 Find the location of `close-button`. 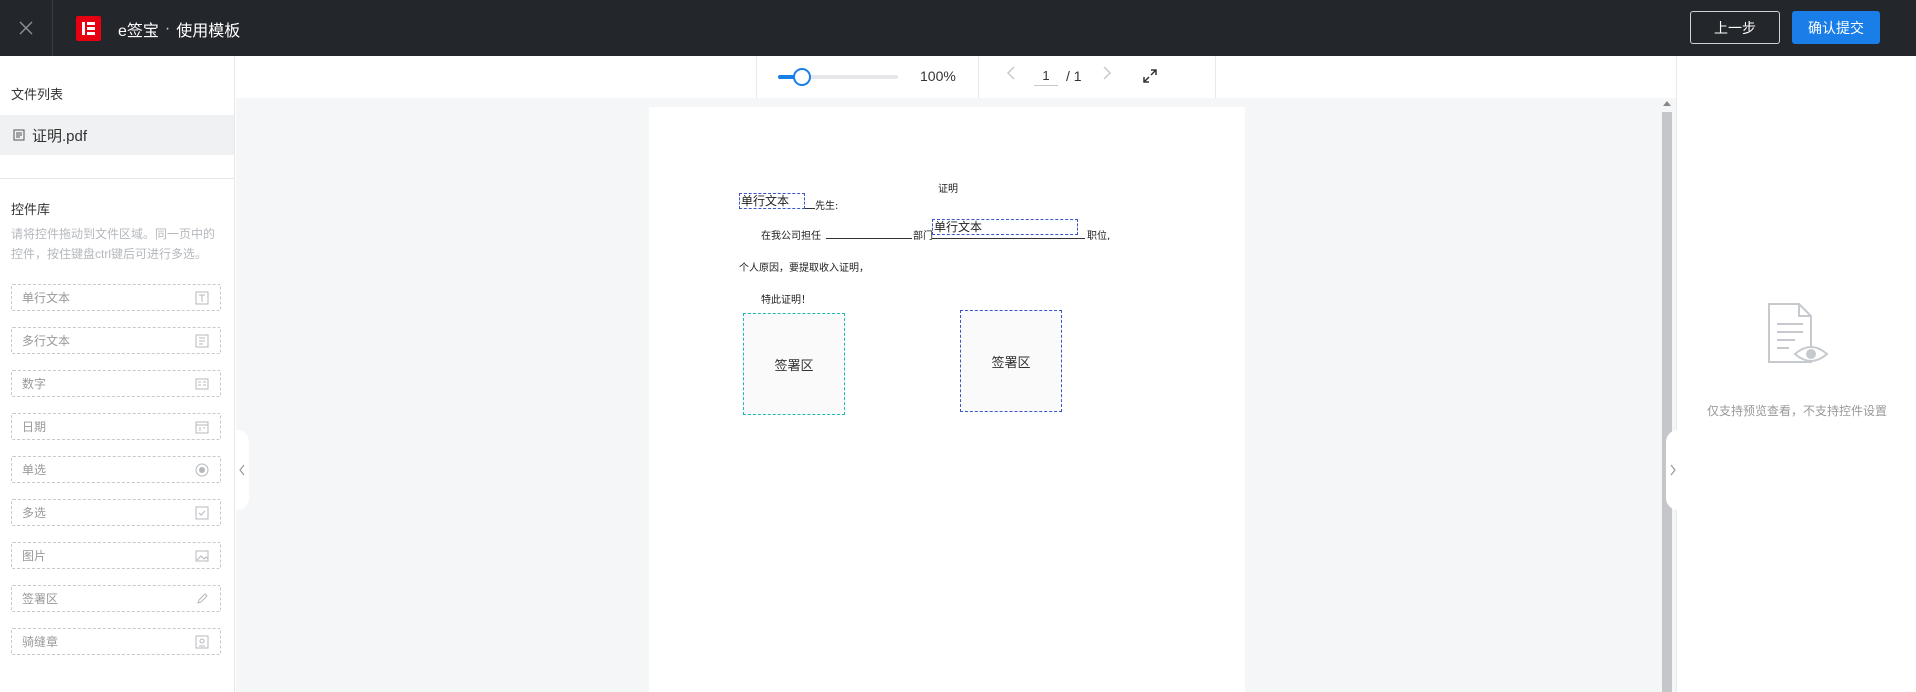

close-button is located at coordinates (26, 28).